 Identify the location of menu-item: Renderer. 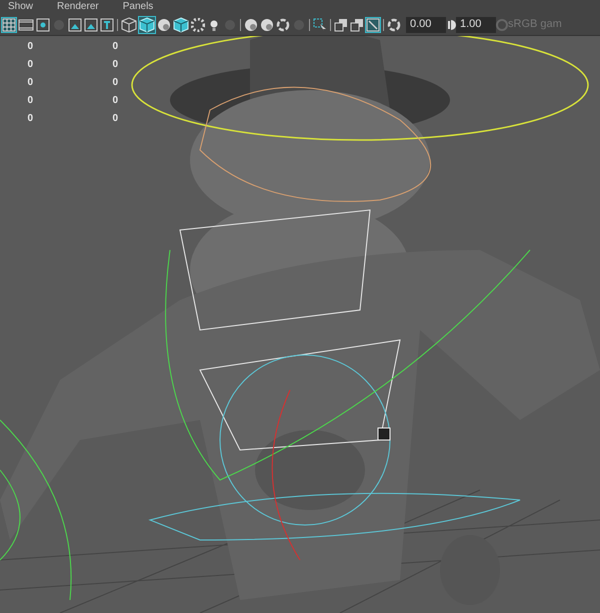
(78, 7).